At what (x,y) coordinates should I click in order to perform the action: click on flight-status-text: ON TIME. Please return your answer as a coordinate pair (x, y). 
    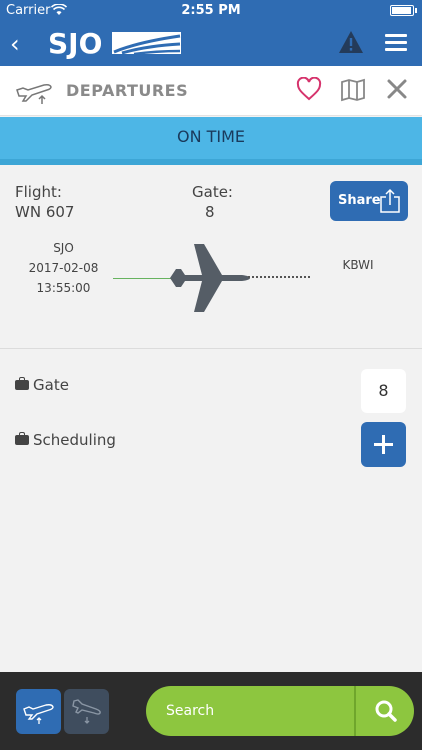
    Looking at the image, I should click on (211, 136).